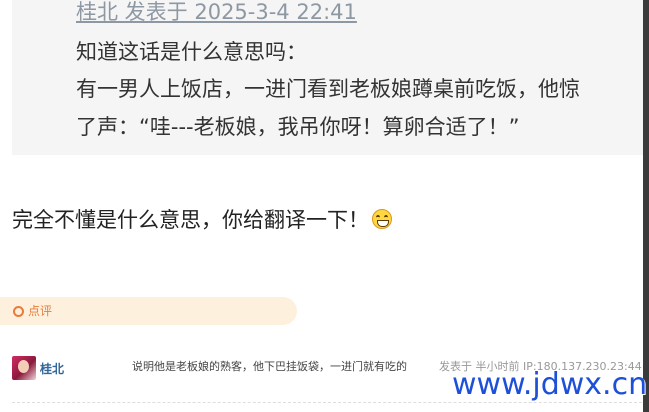 This screenshot has height=412, width=649. I want to click on post-text: 完全不懂是什么意思，你给翻译一下！, so click(190, 220).